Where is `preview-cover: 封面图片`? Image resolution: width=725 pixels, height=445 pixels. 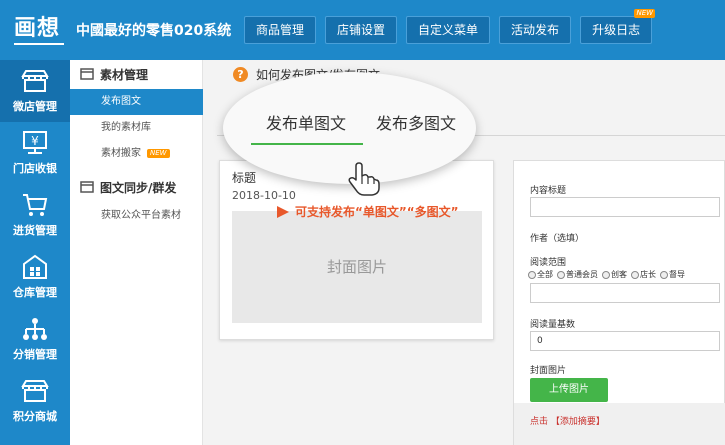 preview-cover: 封面图片 is located at coordinates (357, 267).